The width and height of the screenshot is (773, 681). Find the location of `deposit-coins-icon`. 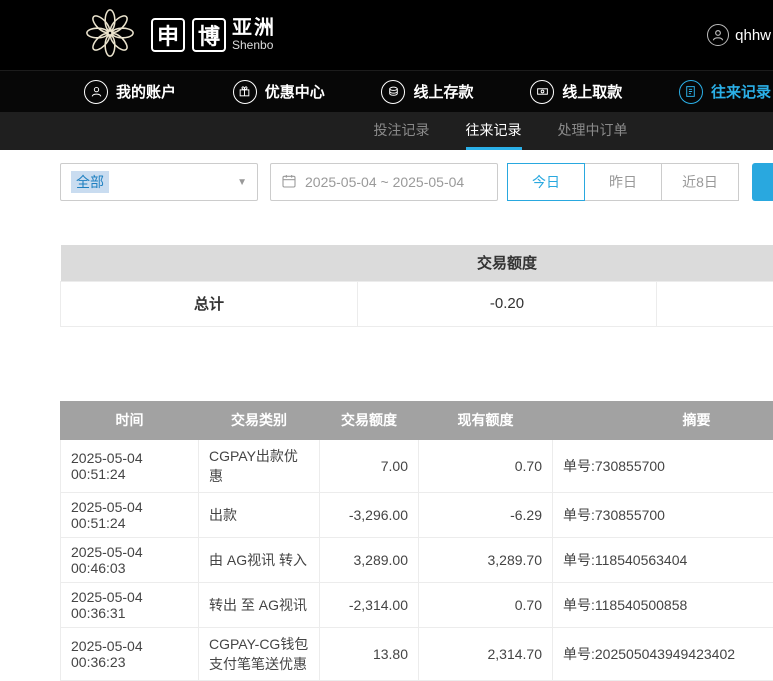

deposit-coins-icon is located at coordinates (393, 91).